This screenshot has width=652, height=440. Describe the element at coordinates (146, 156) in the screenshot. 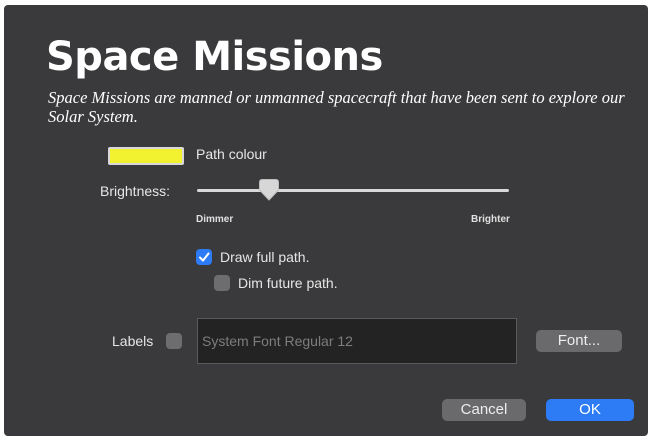

I see `path-colour-swatch` at that location.